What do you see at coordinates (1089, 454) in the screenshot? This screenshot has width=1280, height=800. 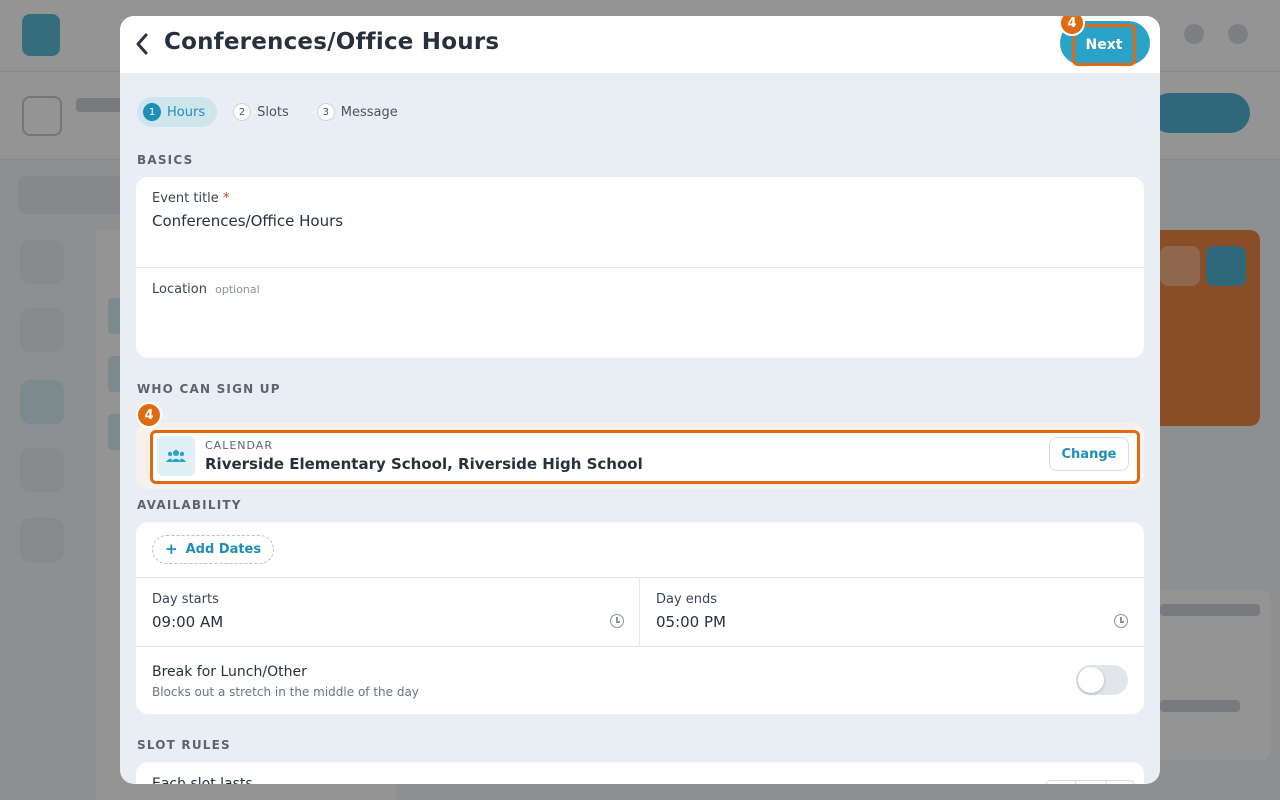 I see `change-calendar-button: Change` at bounding box center [1089, 454].